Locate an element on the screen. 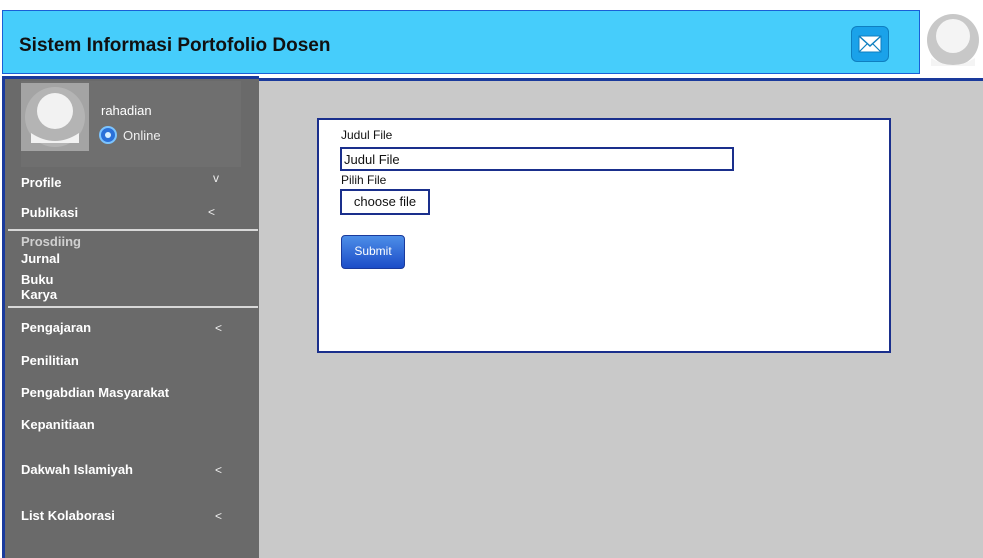 The height and width of the screenshot is (558, 983). sidebar-item-pengabdian-masyarakat: Pengabdian Masyarakat is located at coordinates (95, 392).